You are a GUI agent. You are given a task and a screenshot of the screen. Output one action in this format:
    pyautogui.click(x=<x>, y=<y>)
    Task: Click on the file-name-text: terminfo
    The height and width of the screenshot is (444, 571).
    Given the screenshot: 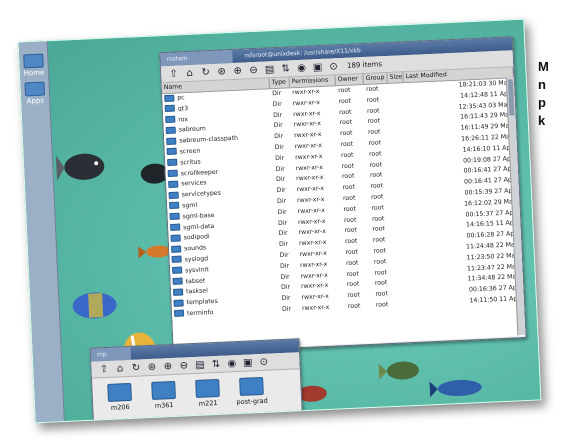 What is the action you would take?
    pyautogui.click(x=200, y=313)
    